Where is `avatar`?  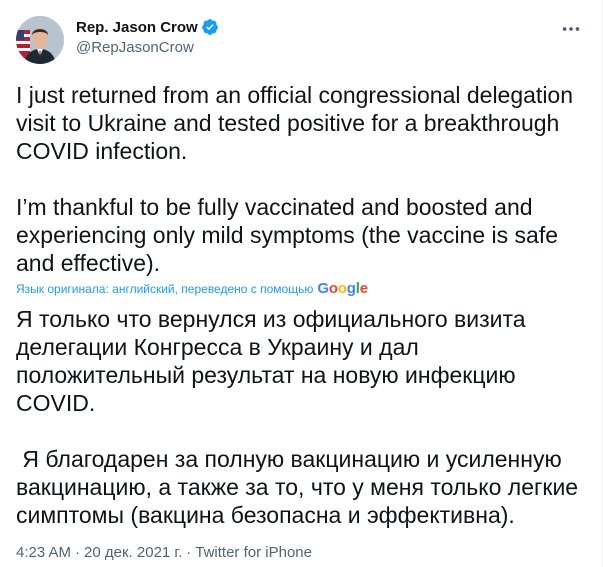
avatar is located at coordinates (40, 40).